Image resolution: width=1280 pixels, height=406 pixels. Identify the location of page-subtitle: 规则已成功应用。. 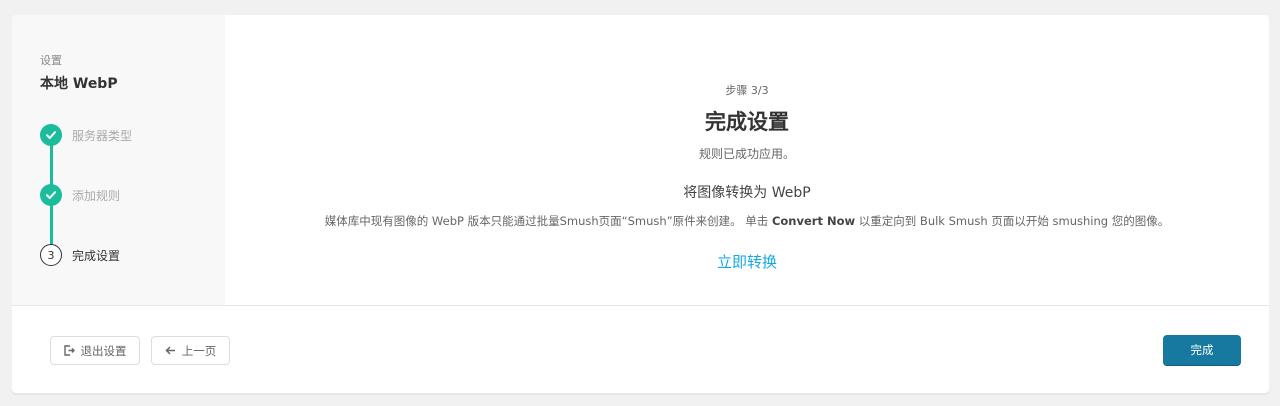
(746, 154).